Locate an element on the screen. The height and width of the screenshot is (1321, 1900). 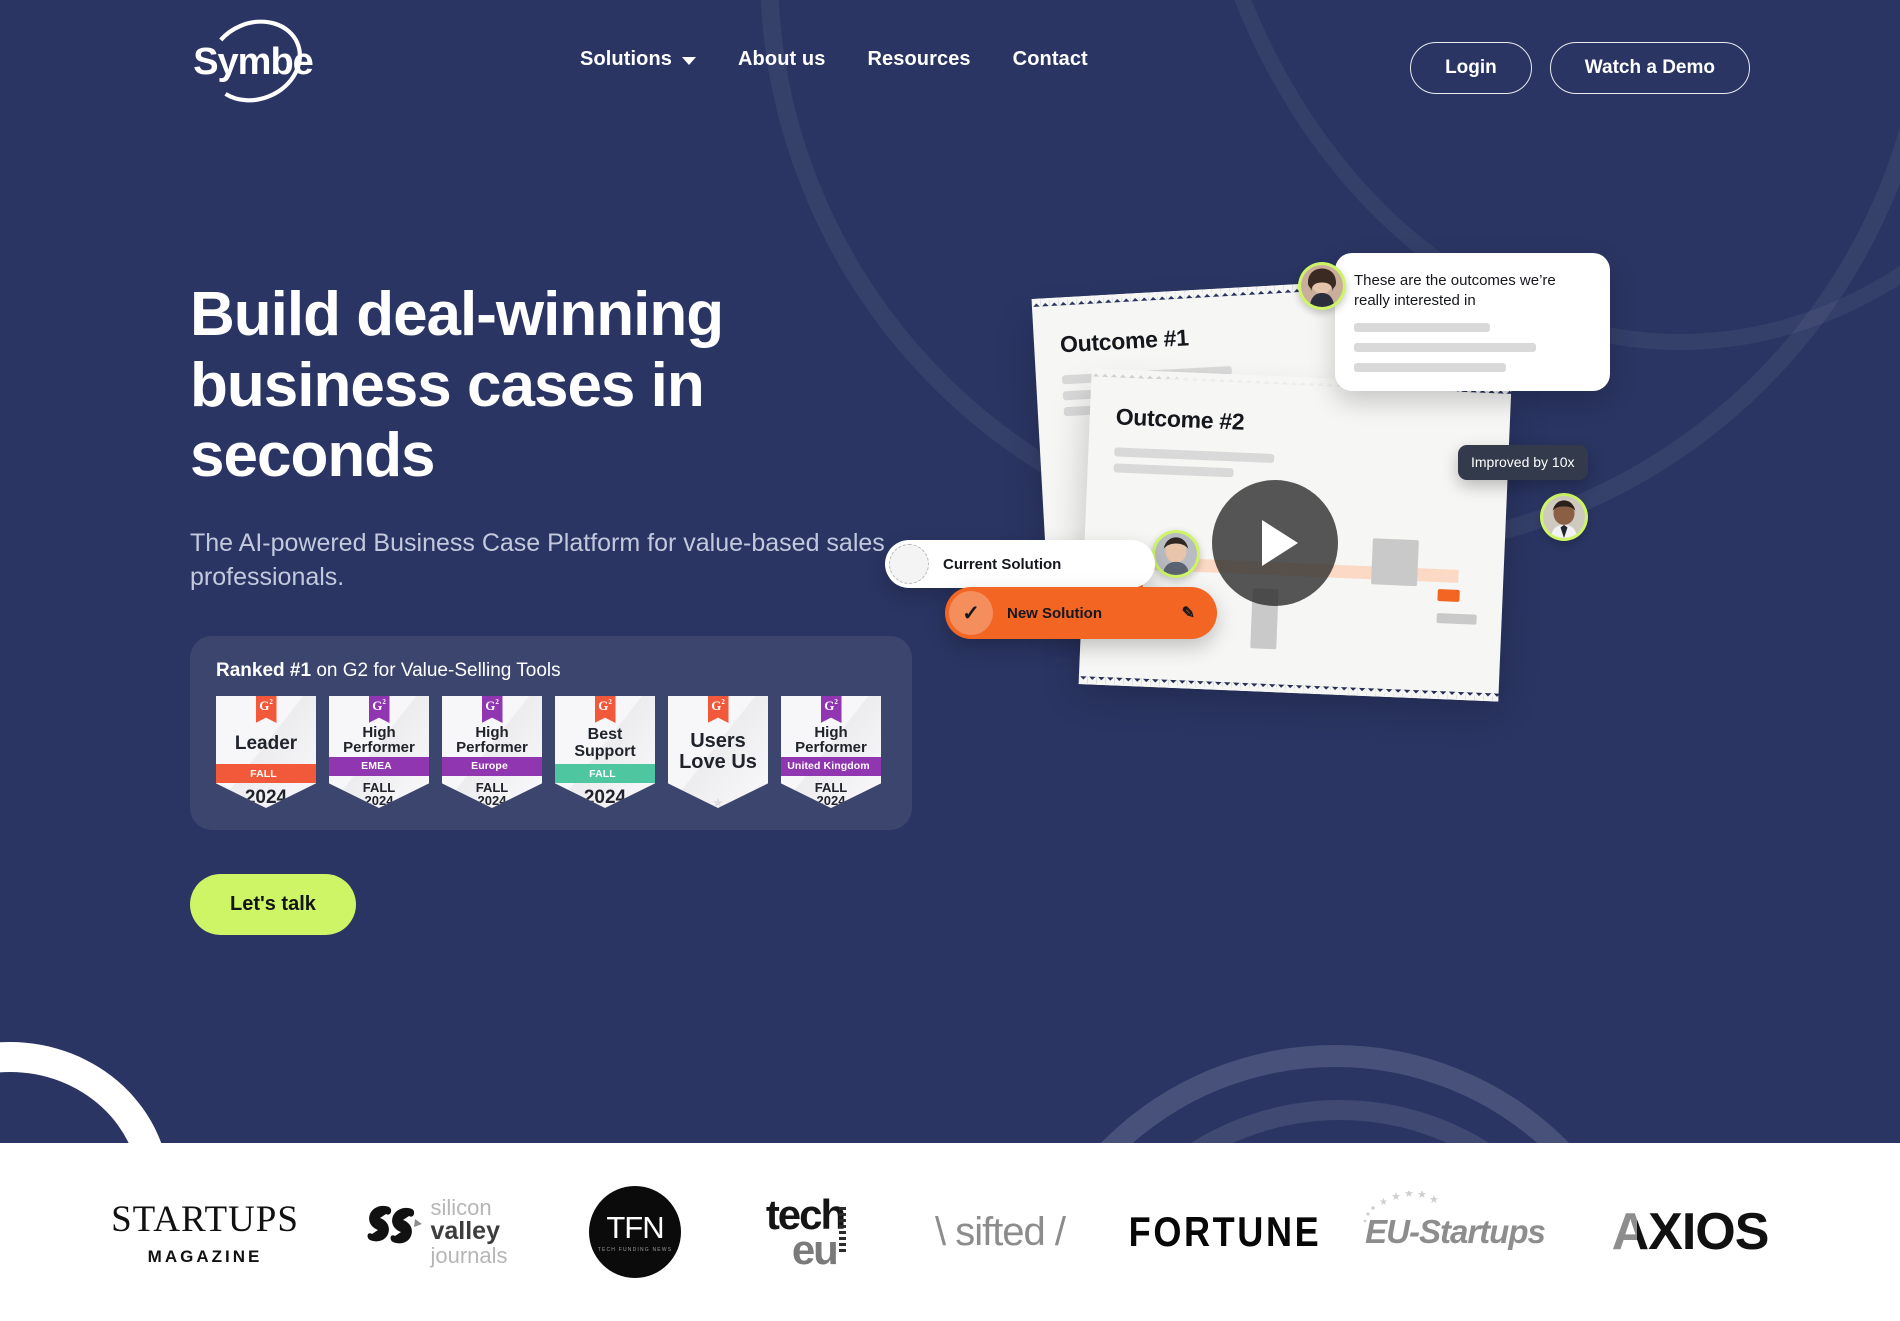
svj-line2: valley is located at coordinates (465, 1231).